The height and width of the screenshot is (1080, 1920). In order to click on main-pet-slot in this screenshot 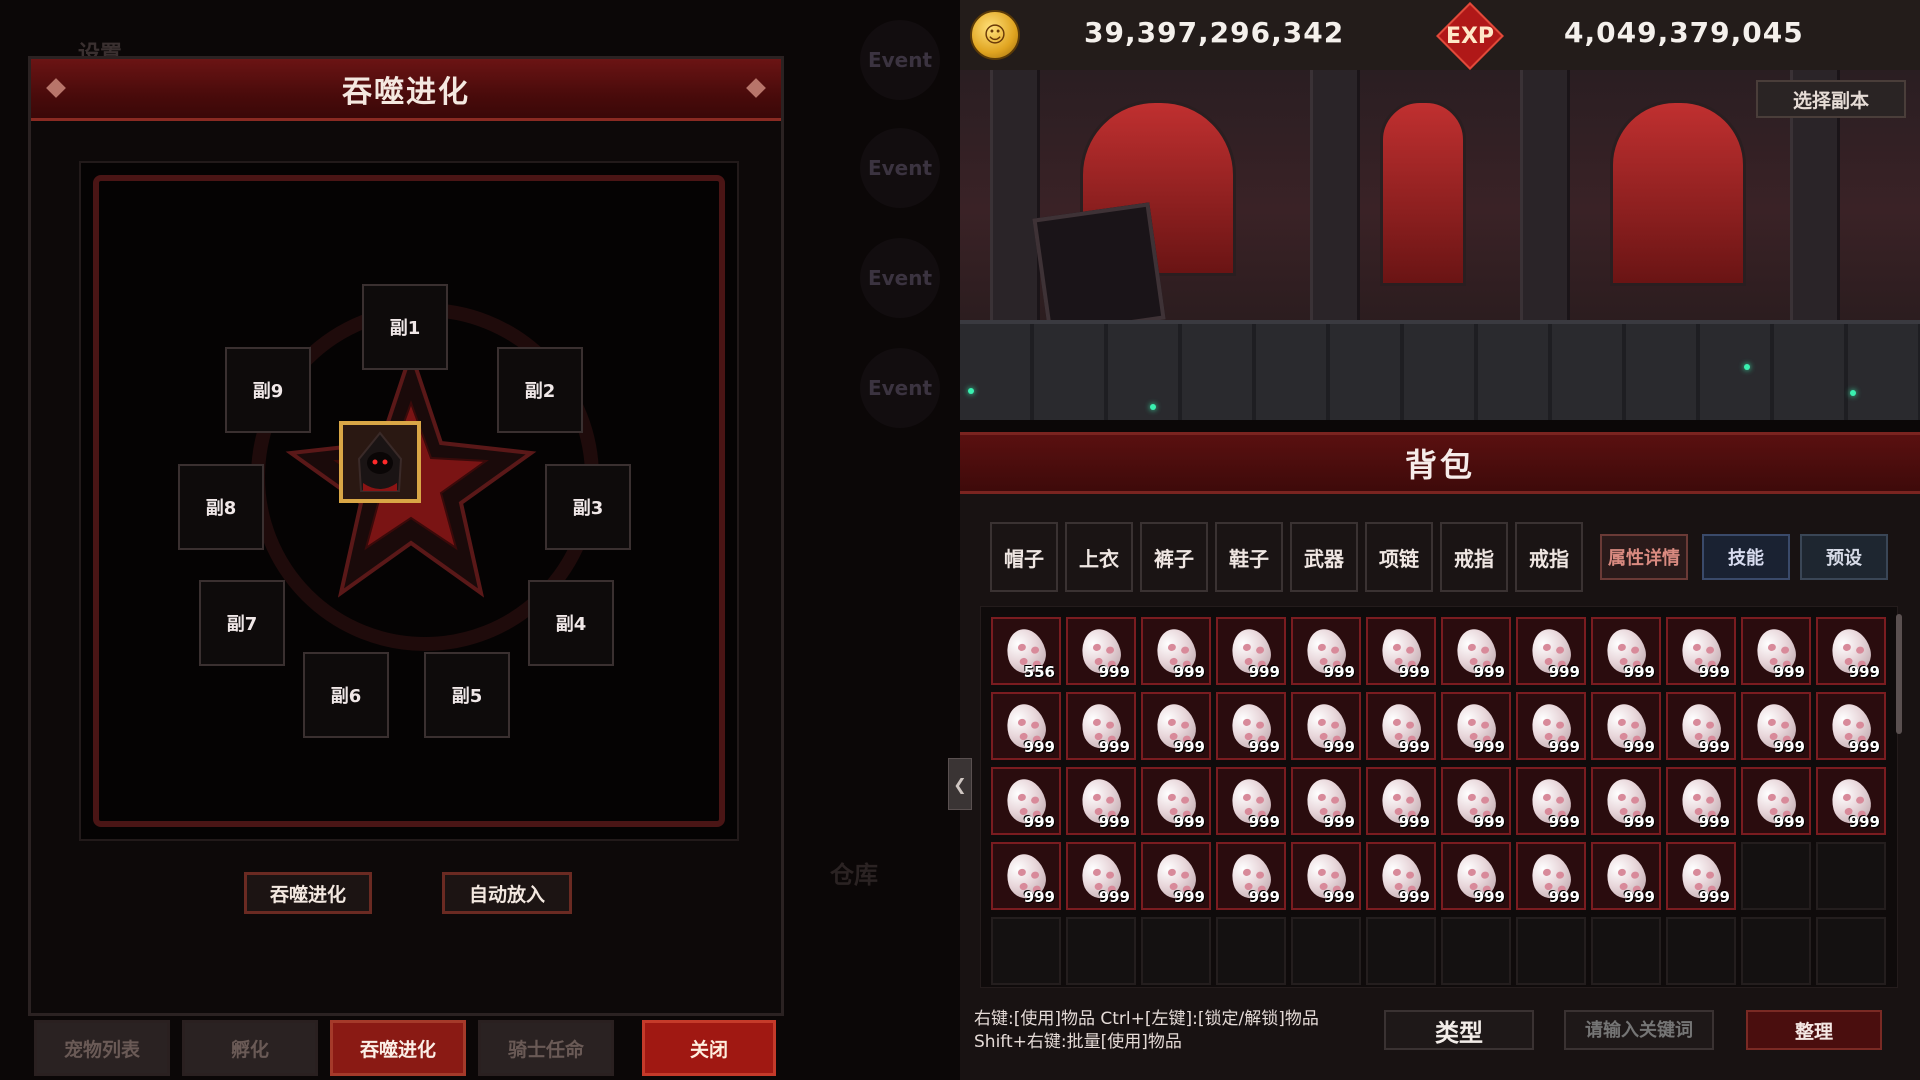, I will do `click(380, 462)`.